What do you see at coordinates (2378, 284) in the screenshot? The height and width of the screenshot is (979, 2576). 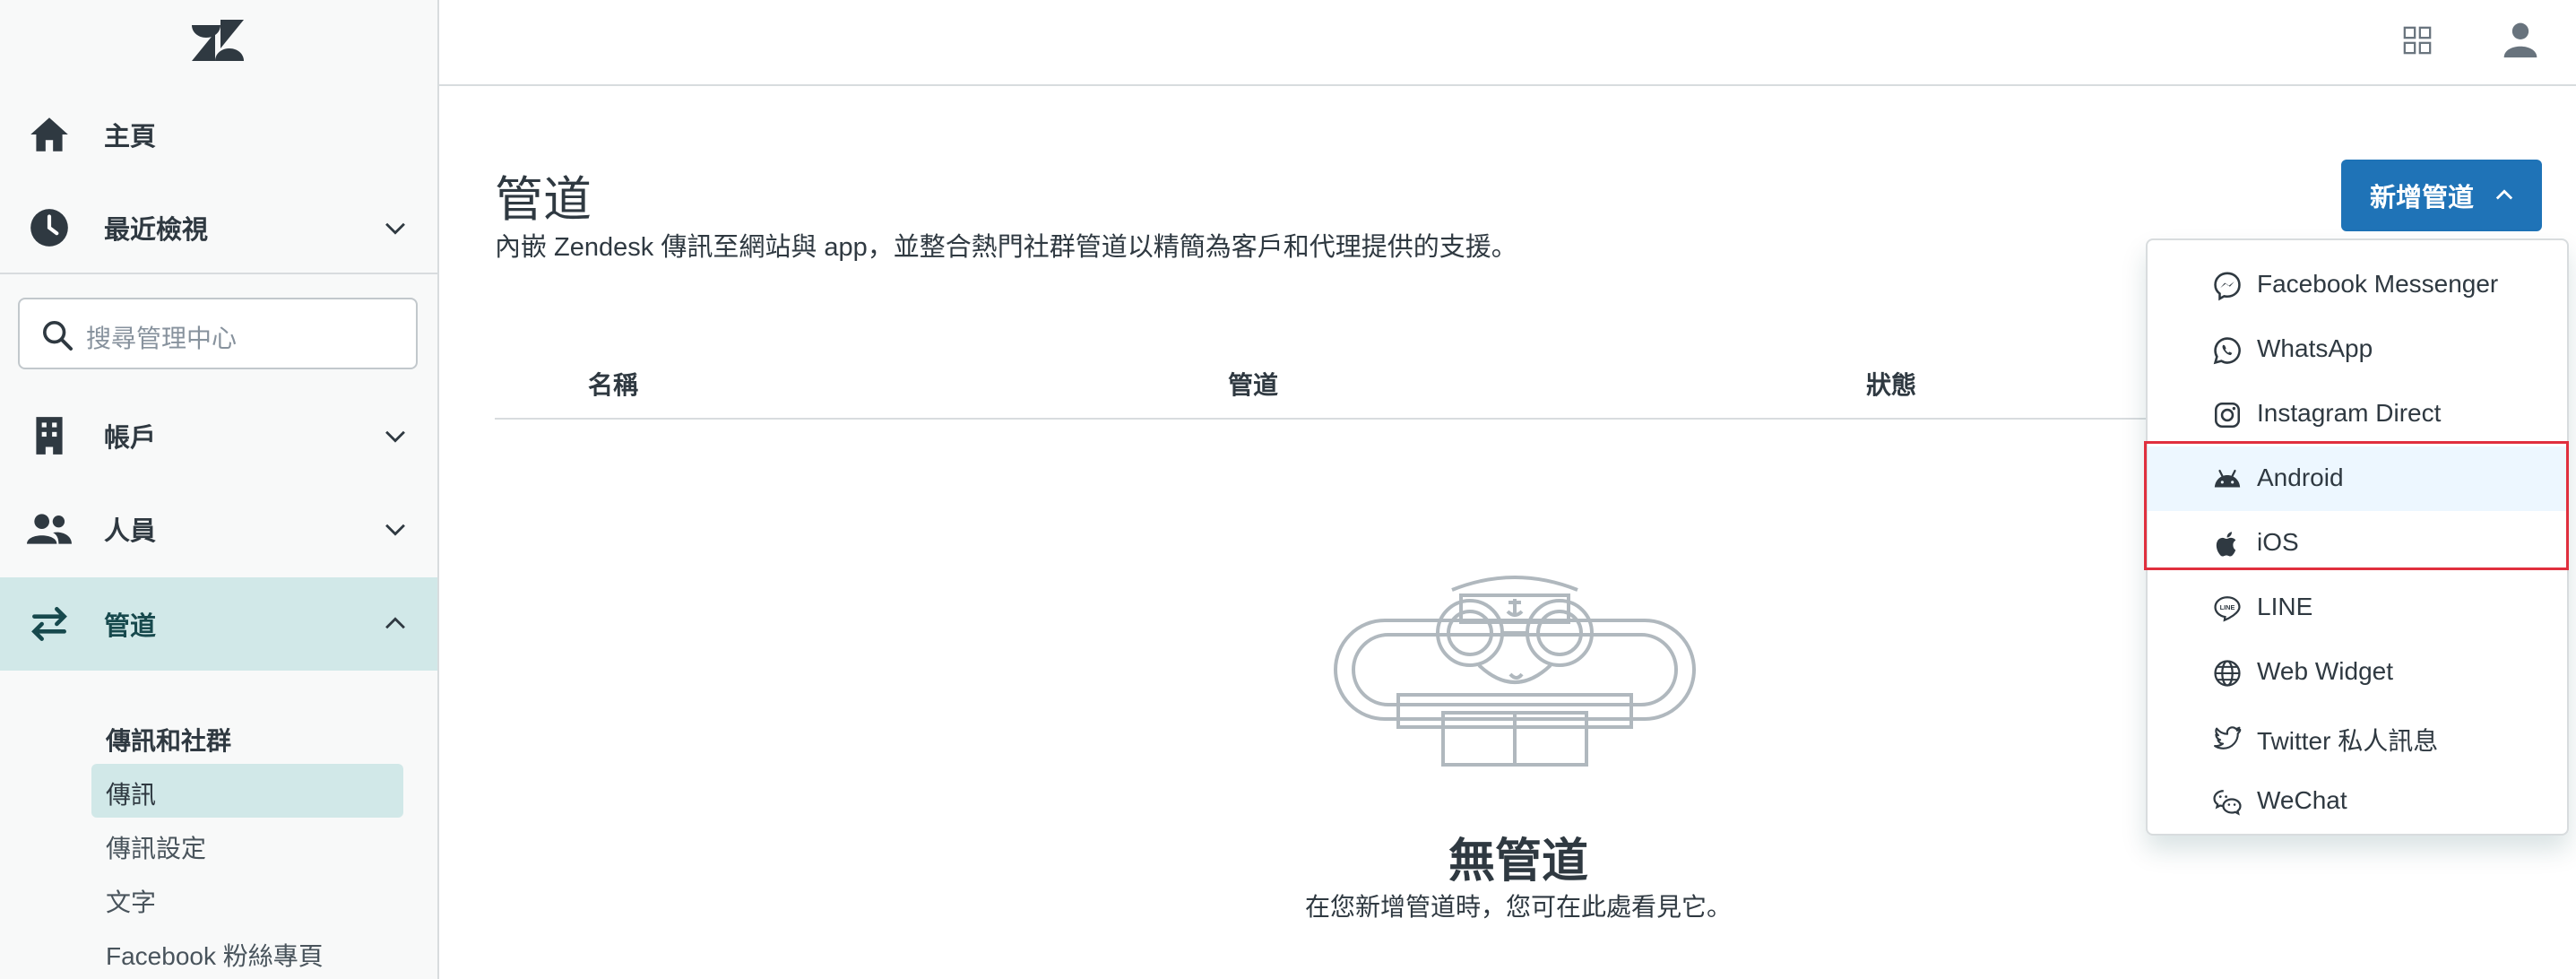 I see `menu-item-label: Facebook Messenger` at bounding box center [2378, 284].